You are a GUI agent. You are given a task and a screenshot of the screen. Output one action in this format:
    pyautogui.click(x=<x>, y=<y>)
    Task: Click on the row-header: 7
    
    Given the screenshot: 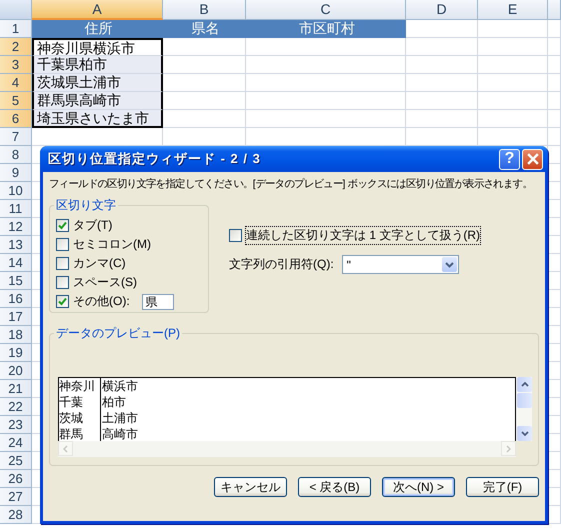 What is the action you would take?
    pyautogui.click(x=16, y=137)
    